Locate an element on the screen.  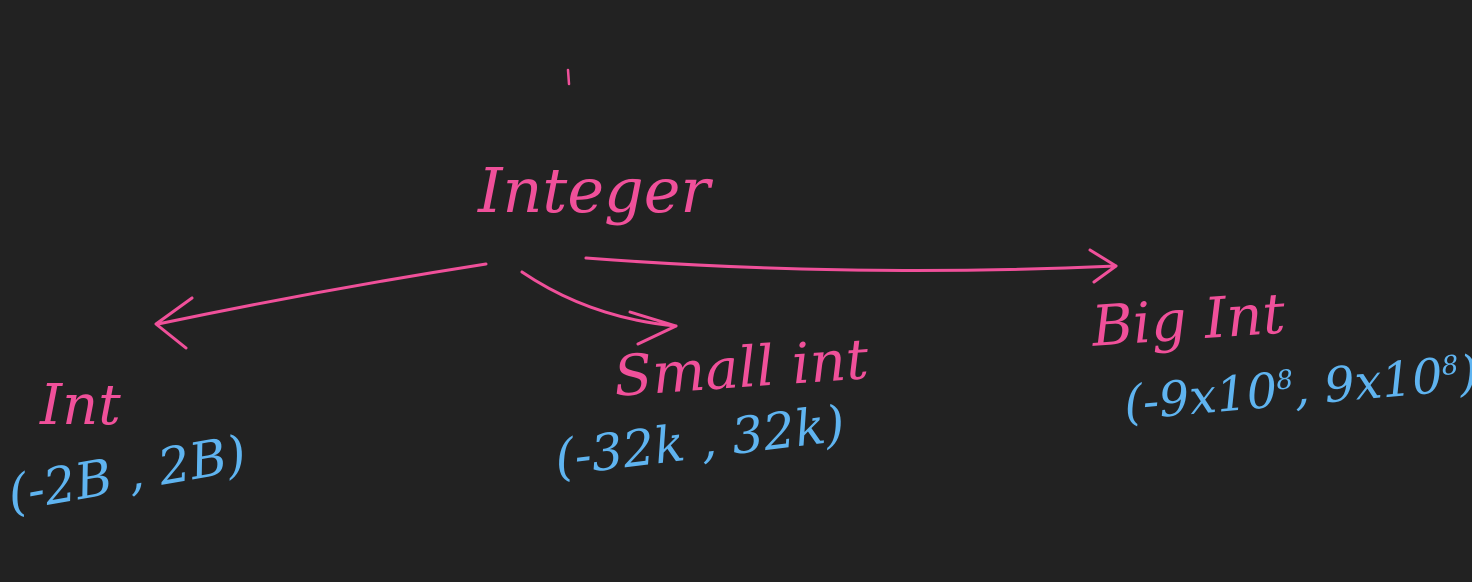
root-label-integer: Integer is located at coordinates (594, 190).